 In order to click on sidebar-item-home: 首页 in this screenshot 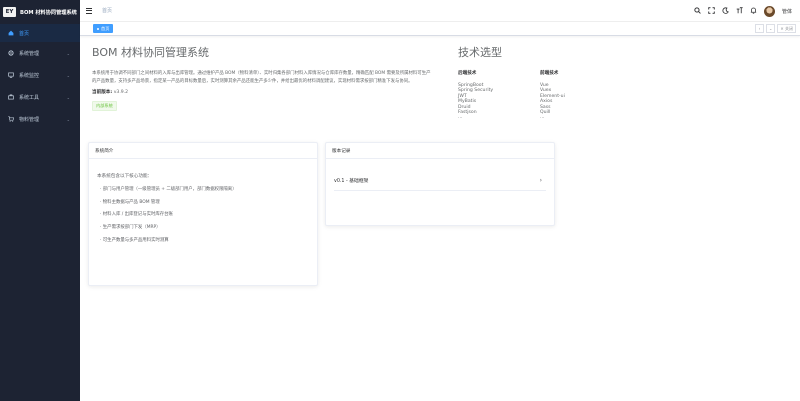, I will do `click(40, 33)`.